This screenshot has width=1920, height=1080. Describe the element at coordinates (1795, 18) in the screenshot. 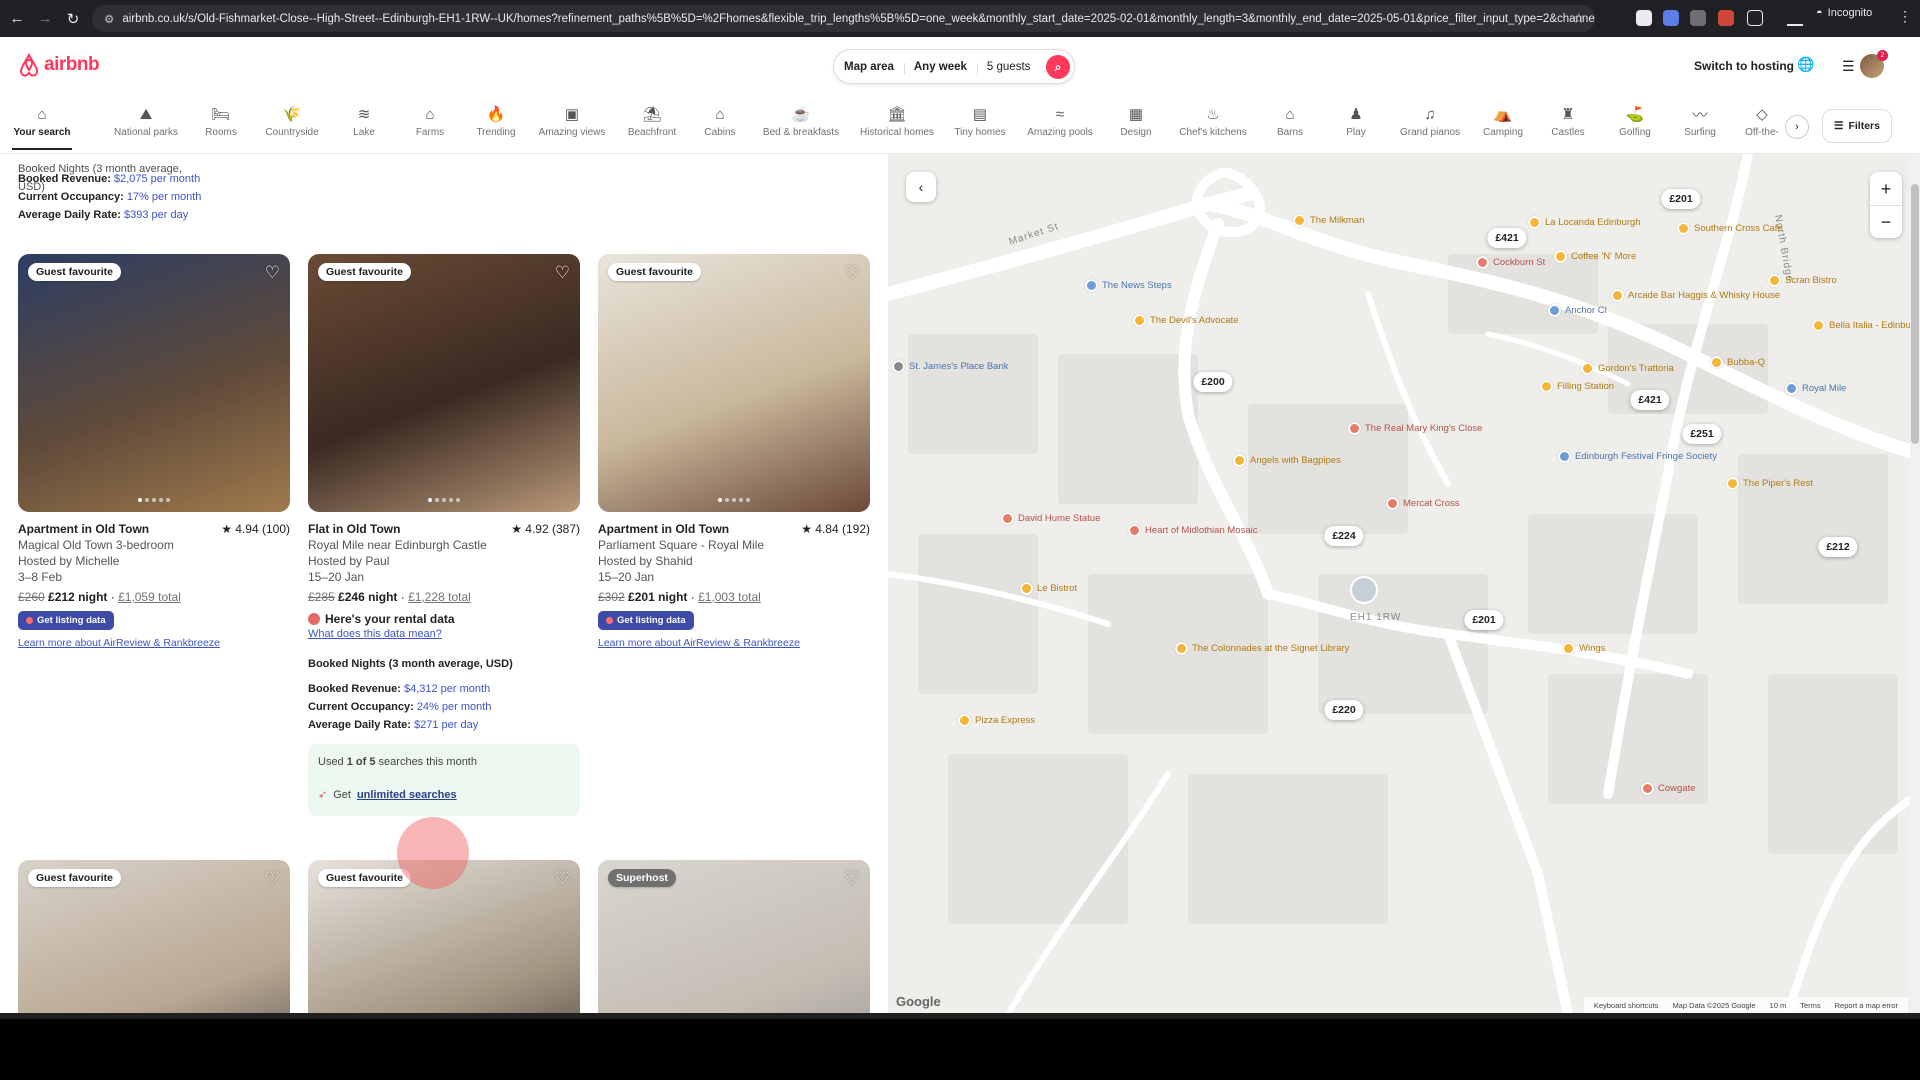

I see `download-icon` at that location.